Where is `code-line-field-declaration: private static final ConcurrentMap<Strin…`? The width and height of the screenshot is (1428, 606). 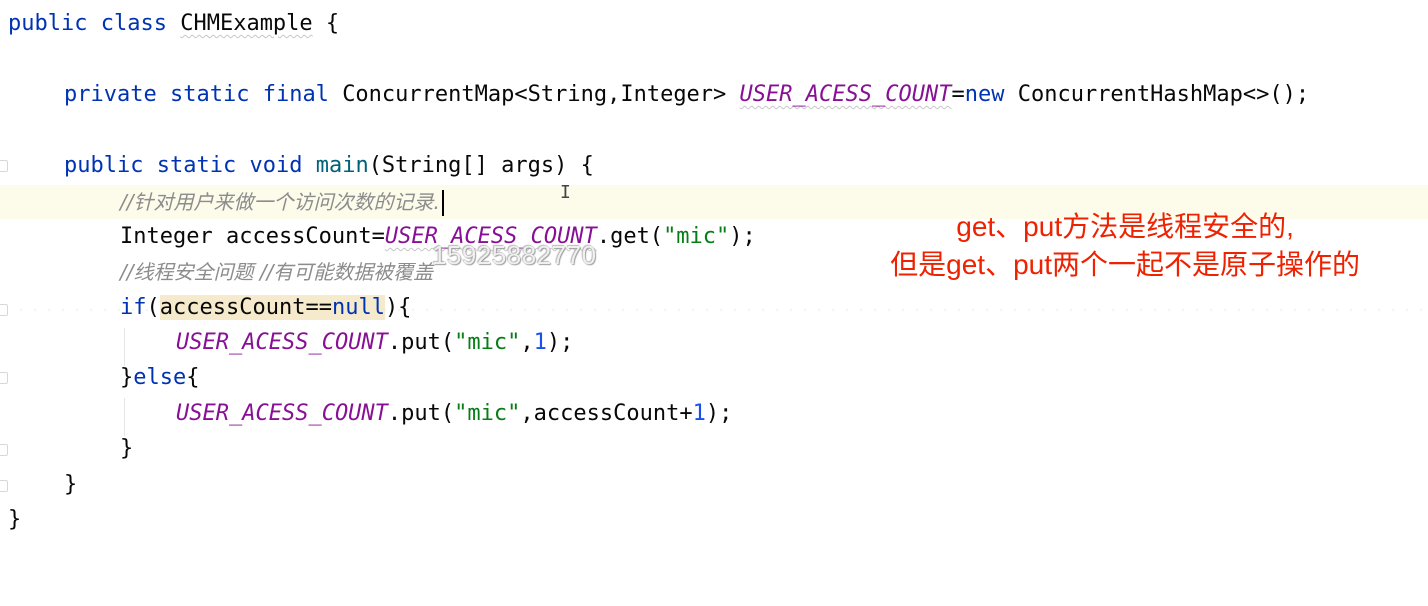 code-line-field-declaration: private static final ConcurrentMap<Strin… is located at coordinates (686, 95).